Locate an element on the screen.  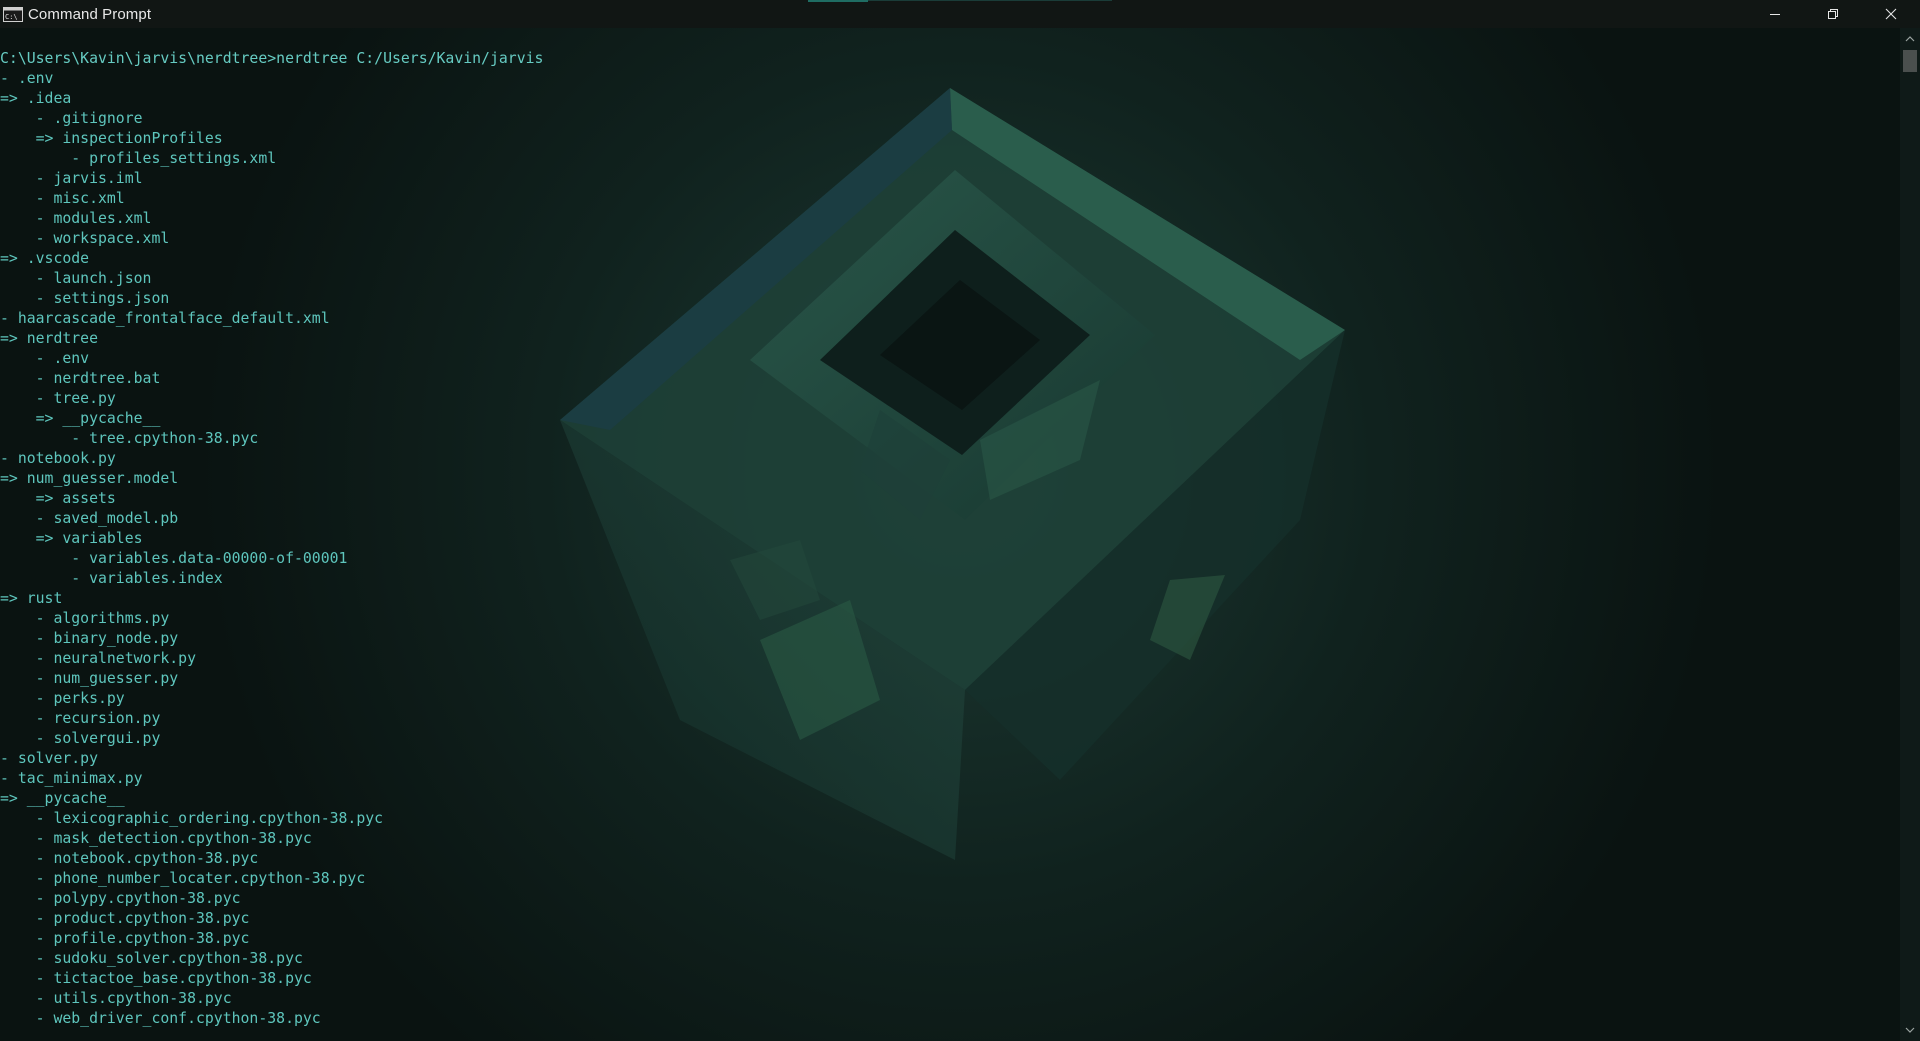
minimize-button is located at coordinates (1775, 14).